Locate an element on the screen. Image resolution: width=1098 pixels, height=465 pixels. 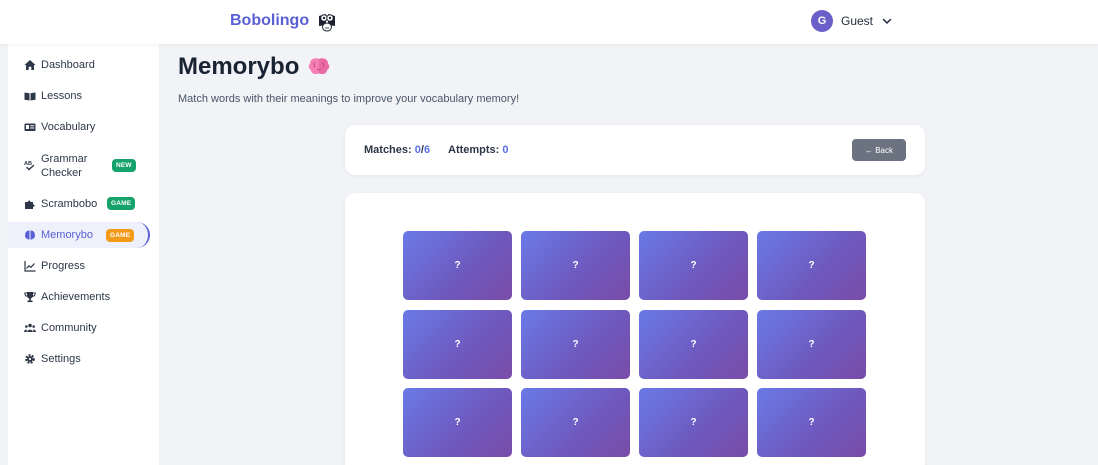
top-bar: Bobolingo G Guest is located at coordinates (549, 22).